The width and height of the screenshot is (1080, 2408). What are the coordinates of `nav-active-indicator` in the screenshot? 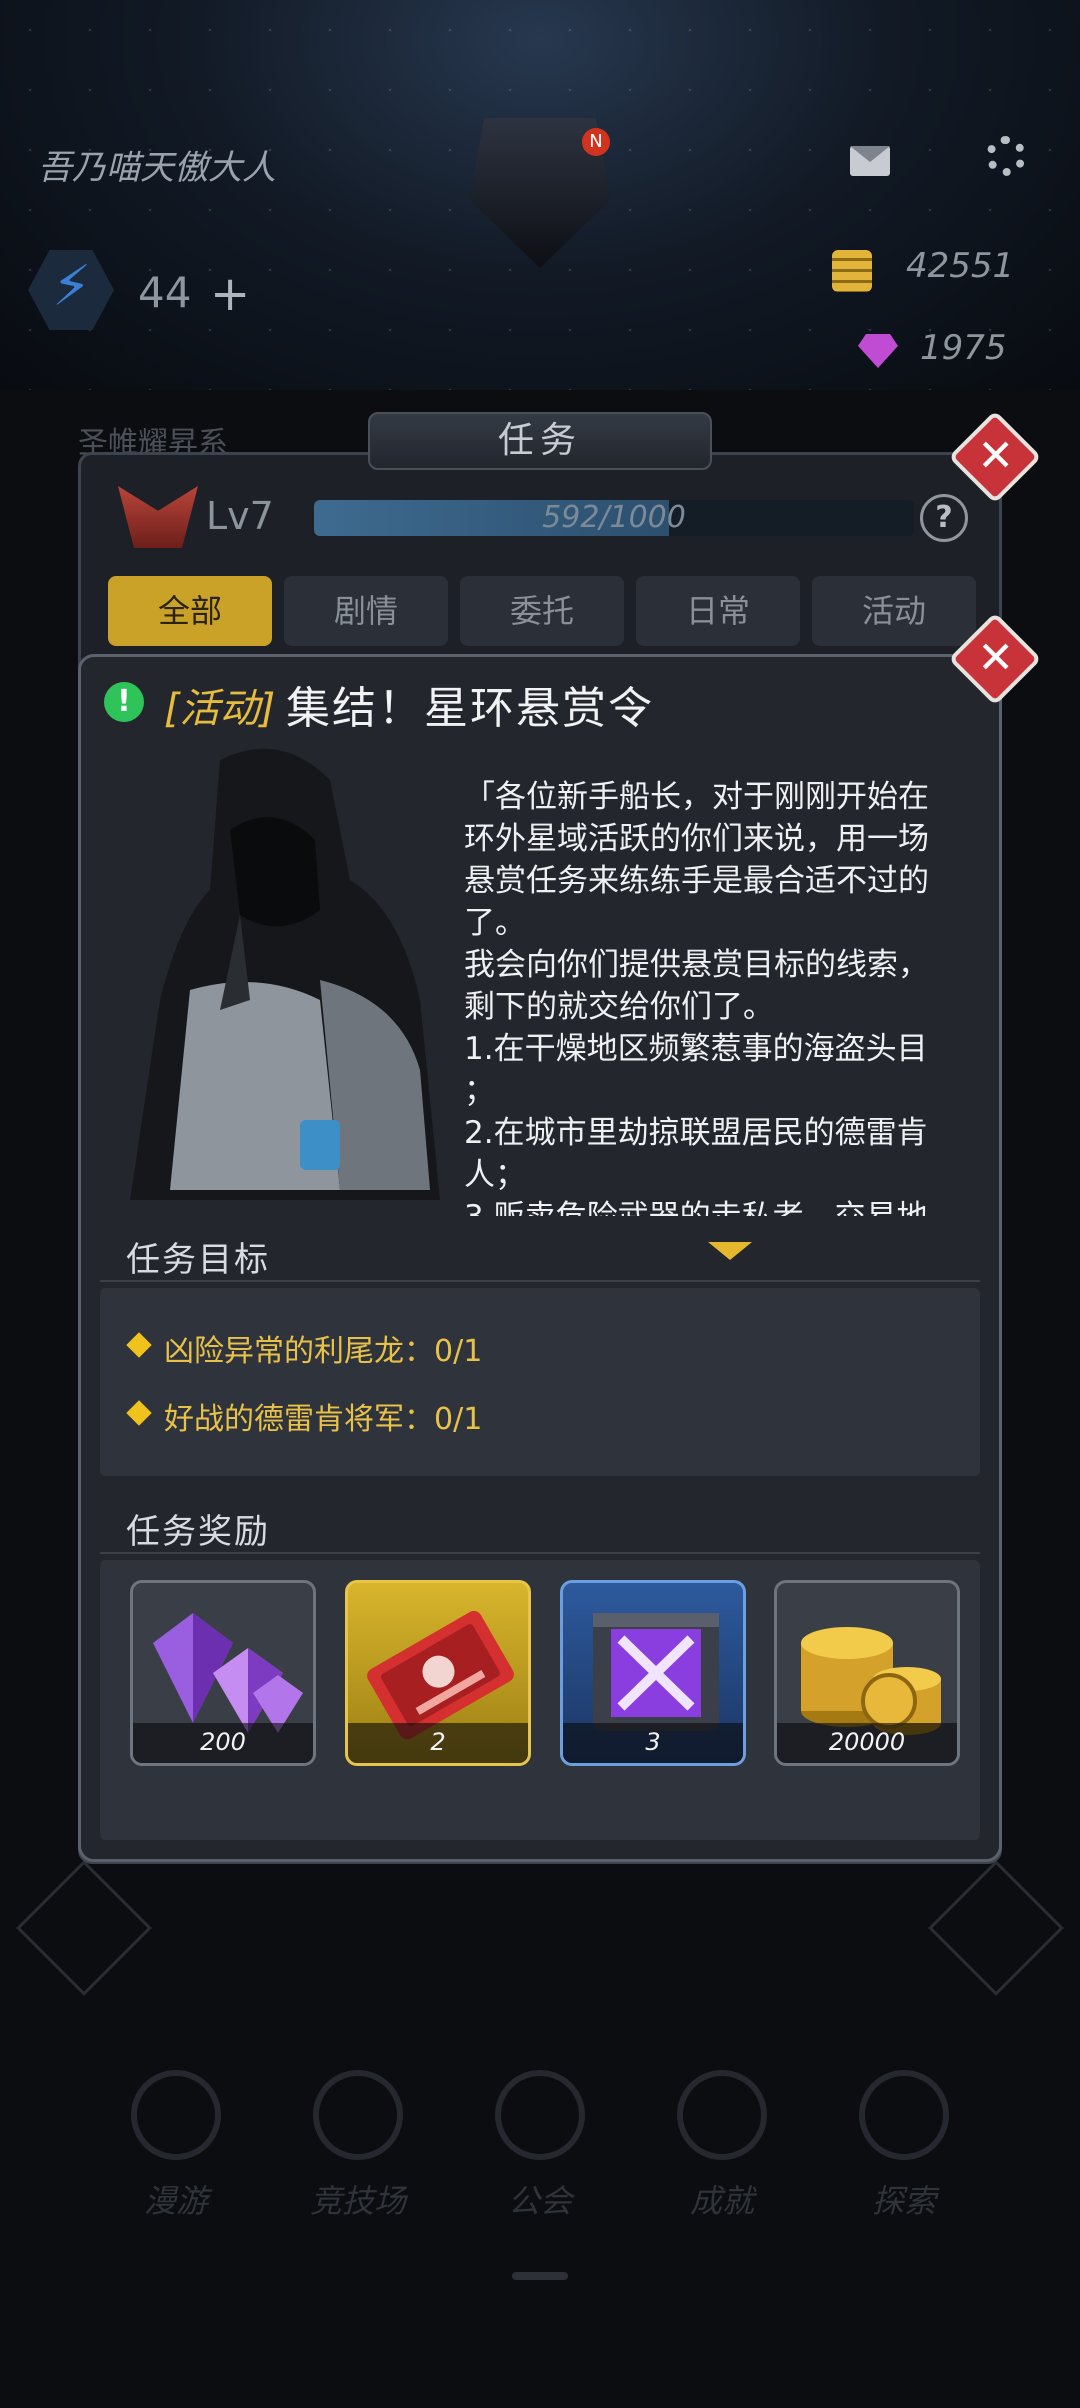 It's located at (540, 2276).